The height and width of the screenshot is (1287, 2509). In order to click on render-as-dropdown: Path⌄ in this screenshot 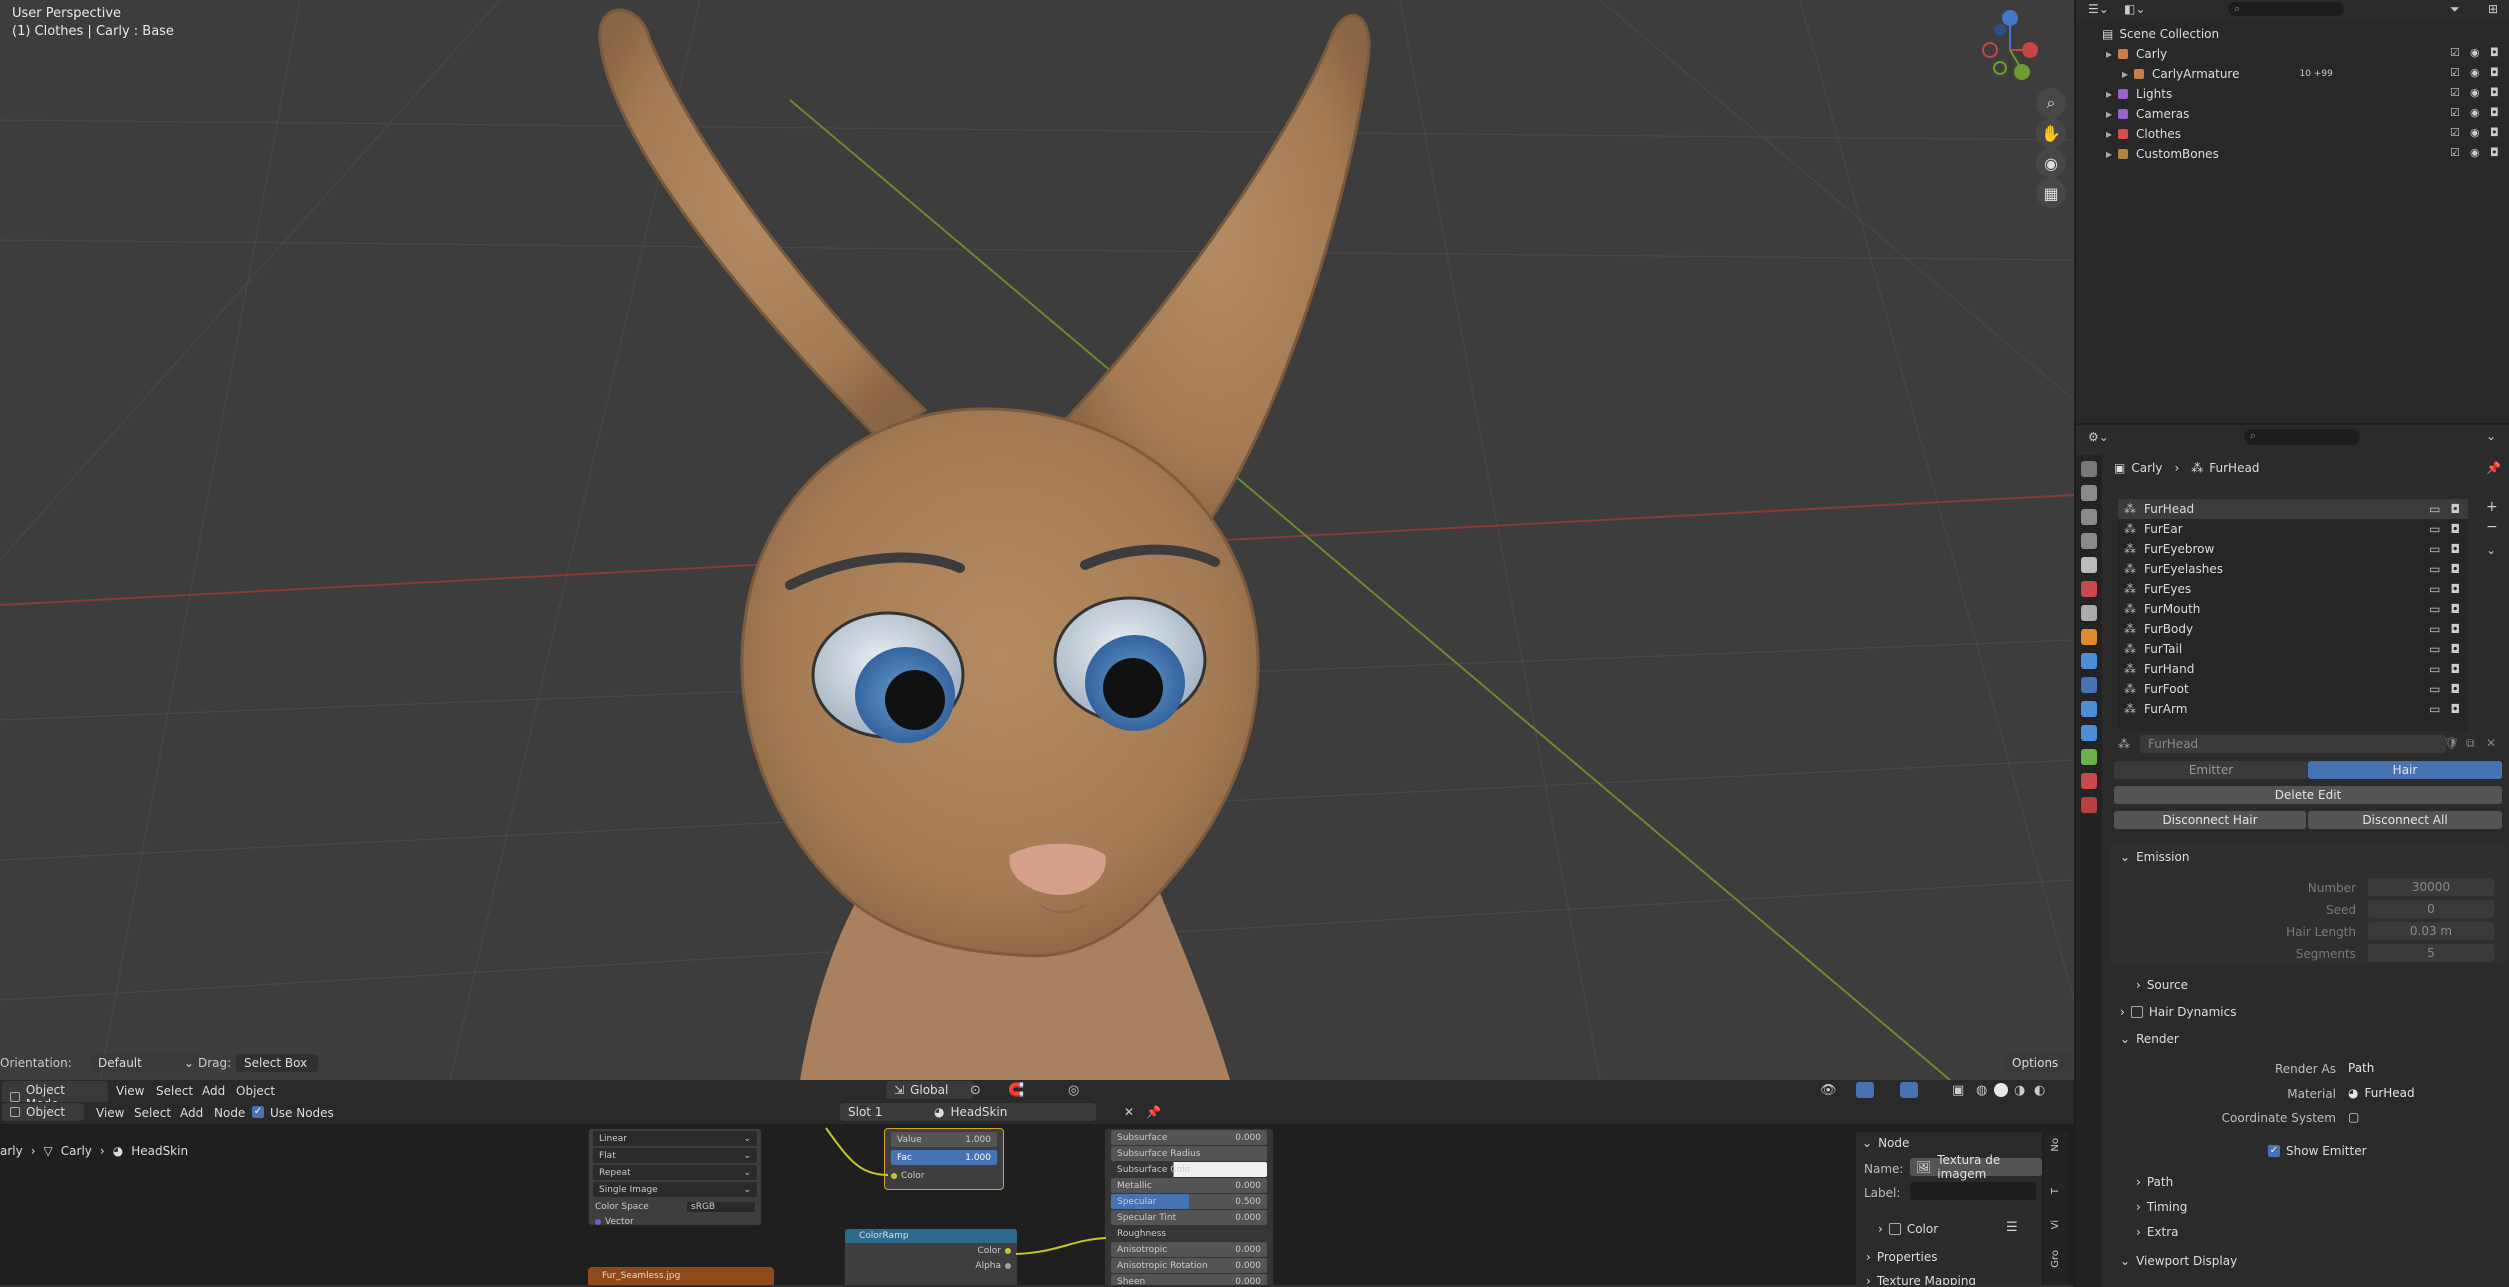, I will do `click(2425, 1068)`.